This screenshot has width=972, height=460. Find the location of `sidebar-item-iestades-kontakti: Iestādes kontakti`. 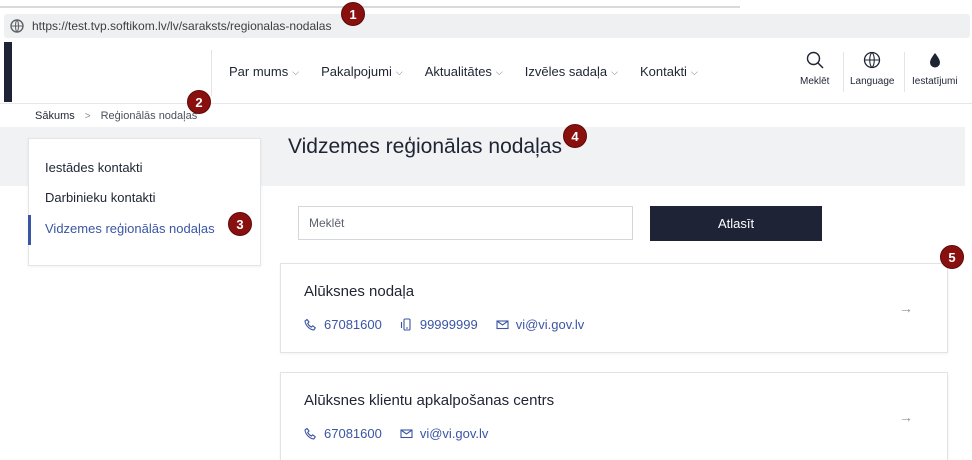

sidebar-item-iestades-kontakti: Iestādes kontakti is located at coordinates (94, 167).